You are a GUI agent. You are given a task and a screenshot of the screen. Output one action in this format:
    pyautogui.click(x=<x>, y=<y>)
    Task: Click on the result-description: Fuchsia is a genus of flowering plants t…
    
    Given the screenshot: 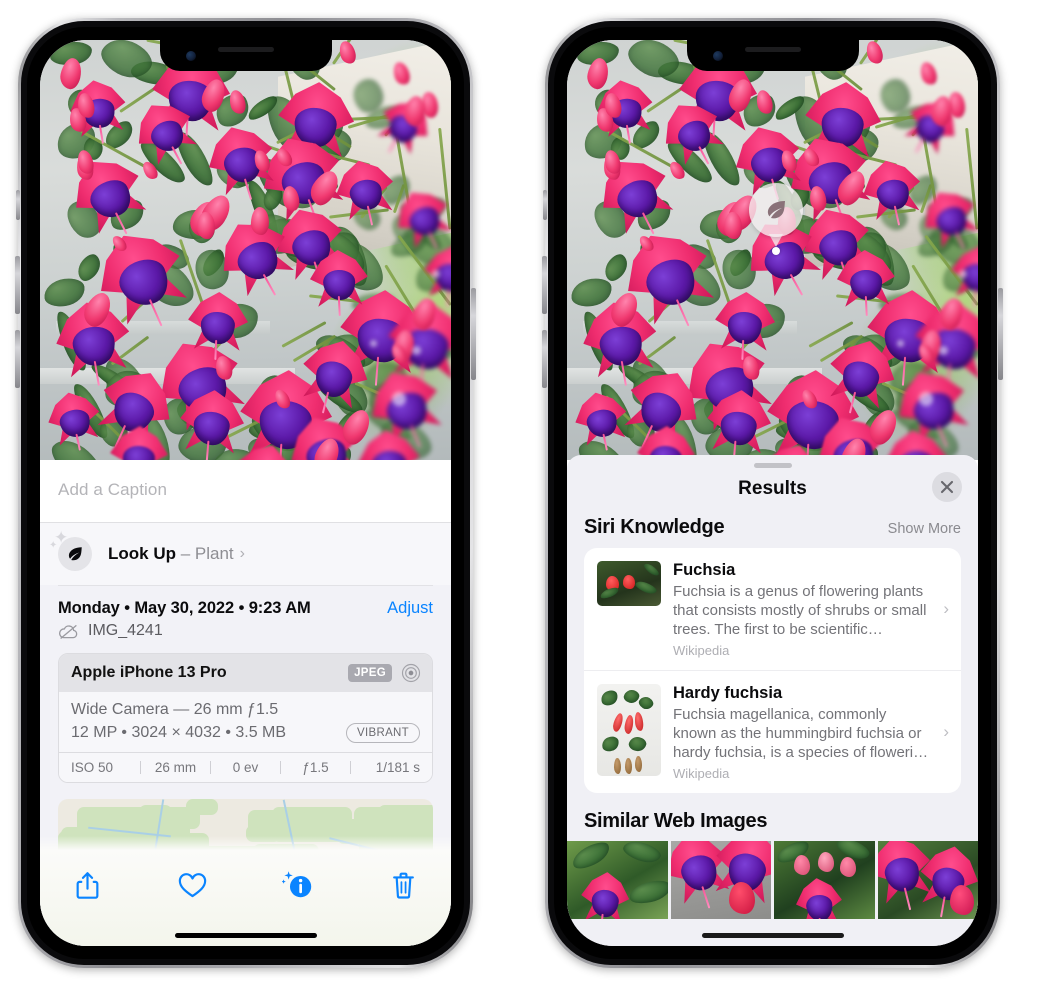 What is the action you would take?
    pyautogui.click(x=800, y=610)
    